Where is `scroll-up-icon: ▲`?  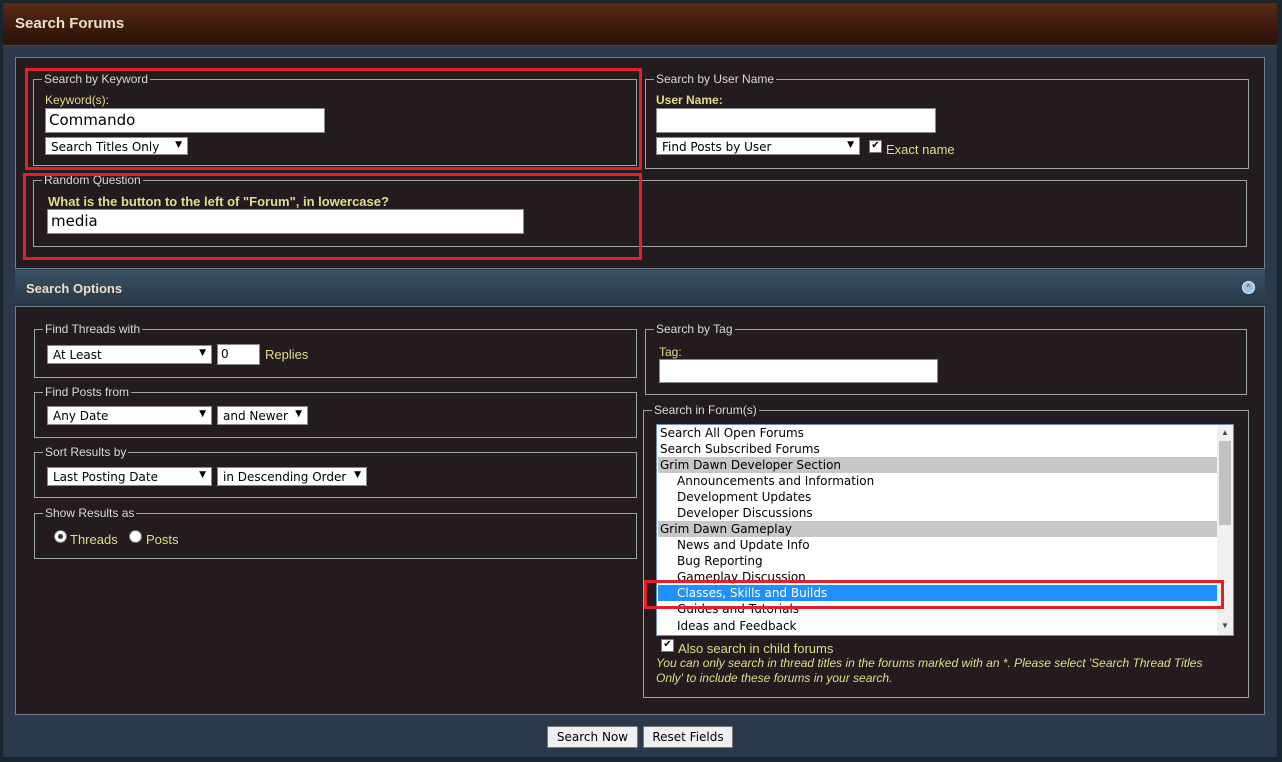
scroll-up-icon: ▲ is located at coordinates (1225, 432).